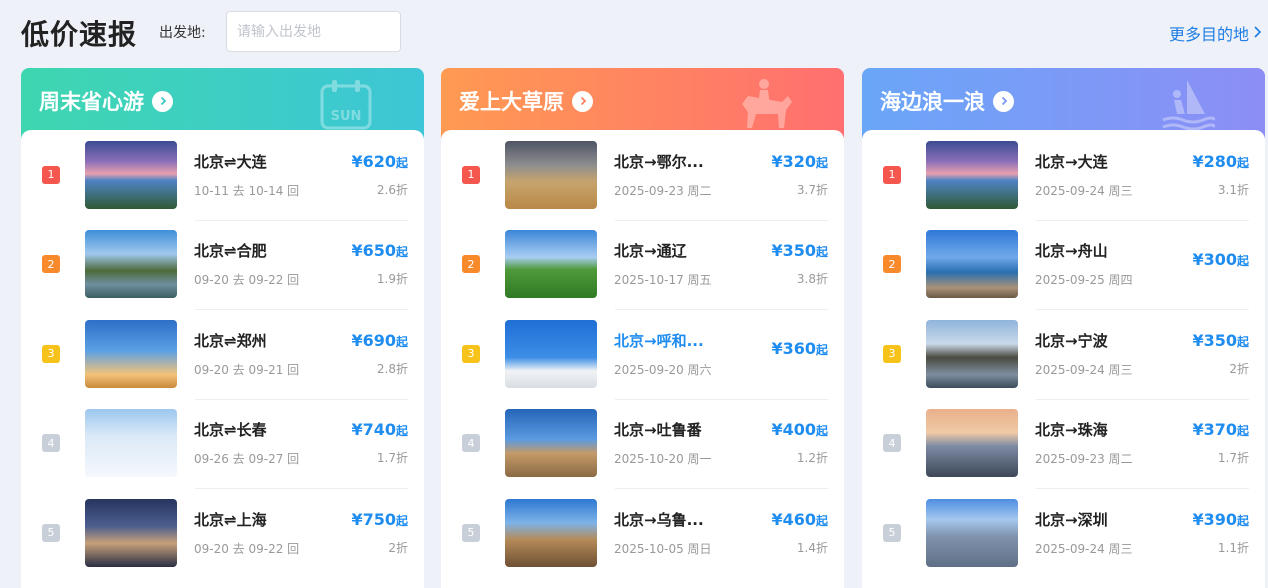 This screenshot has width=1268, height=588. What do you see at coordinates (1071, 251) in the screenshot?
I see `route-label: 北京→舟山` at bounding box center [1071, 251].